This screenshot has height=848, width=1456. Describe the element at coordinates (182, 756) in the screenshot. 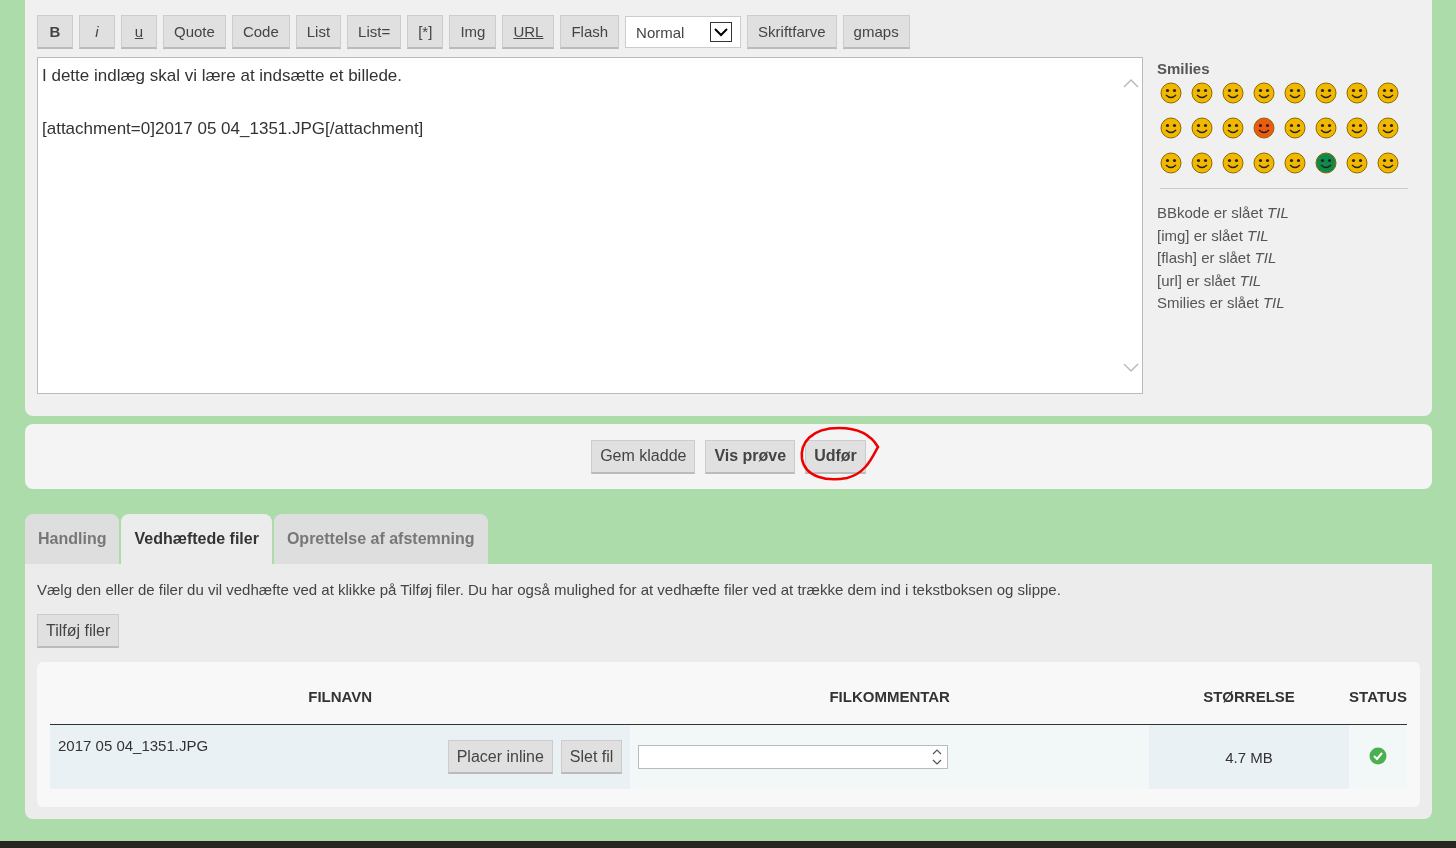

I see `filename-cell: 2017 05 04_1351.JPG` at that location.